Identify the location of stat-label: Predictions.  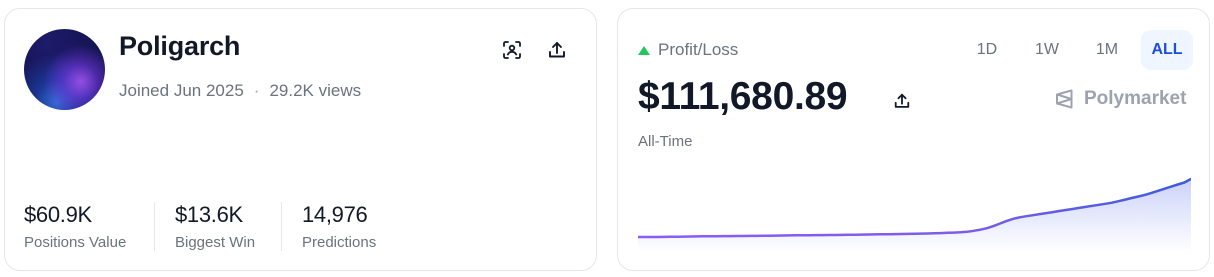
(339, 242).